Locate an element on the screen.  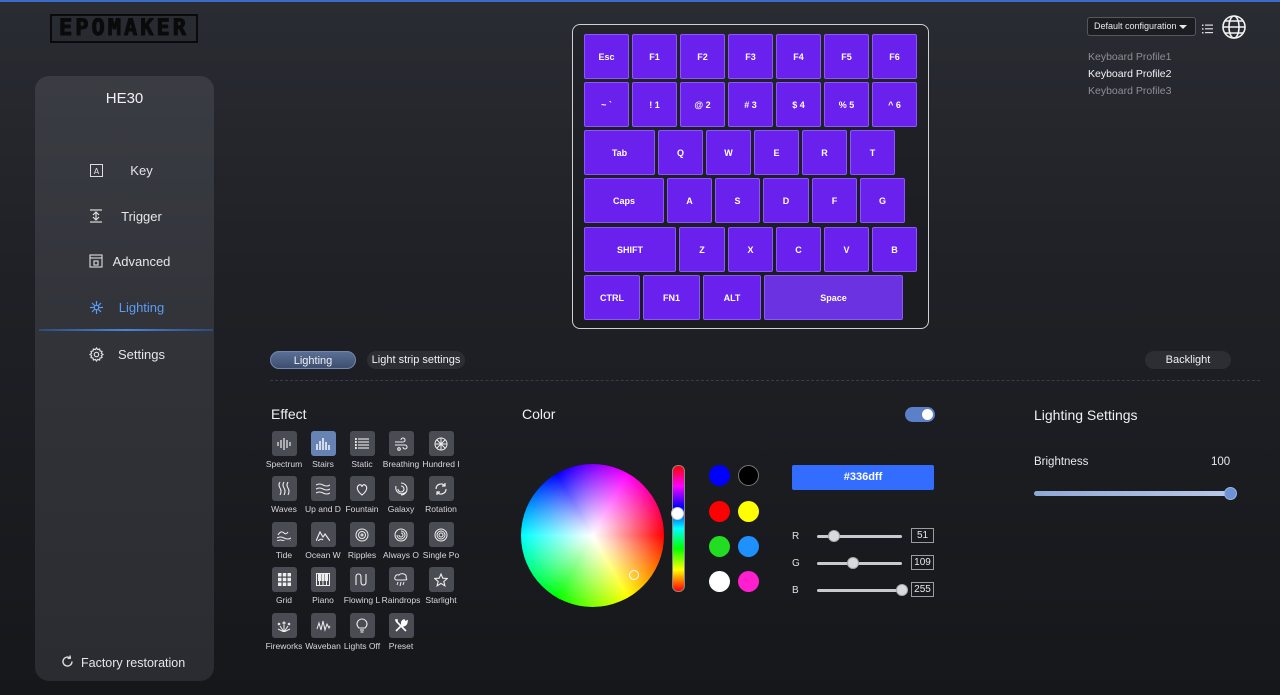
key-3: # 3 is located at coordinates (750, 104).